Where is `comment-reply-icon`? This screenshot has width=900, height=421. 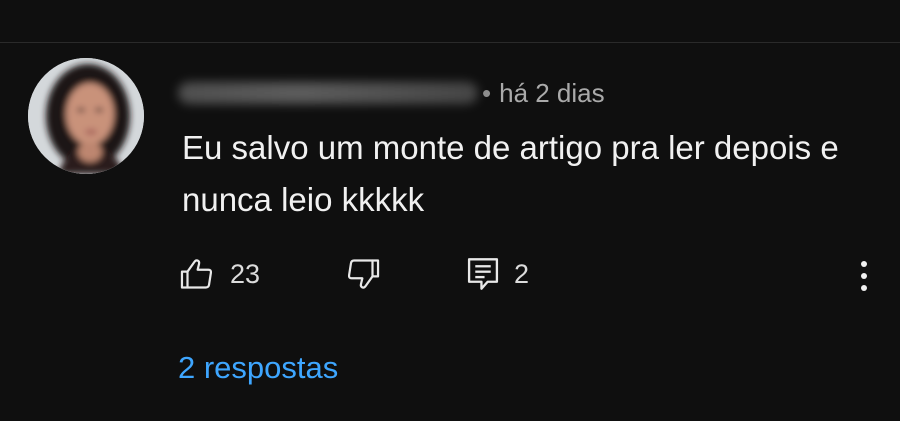
comment-reply-icon is located at coordinates (483, 274).